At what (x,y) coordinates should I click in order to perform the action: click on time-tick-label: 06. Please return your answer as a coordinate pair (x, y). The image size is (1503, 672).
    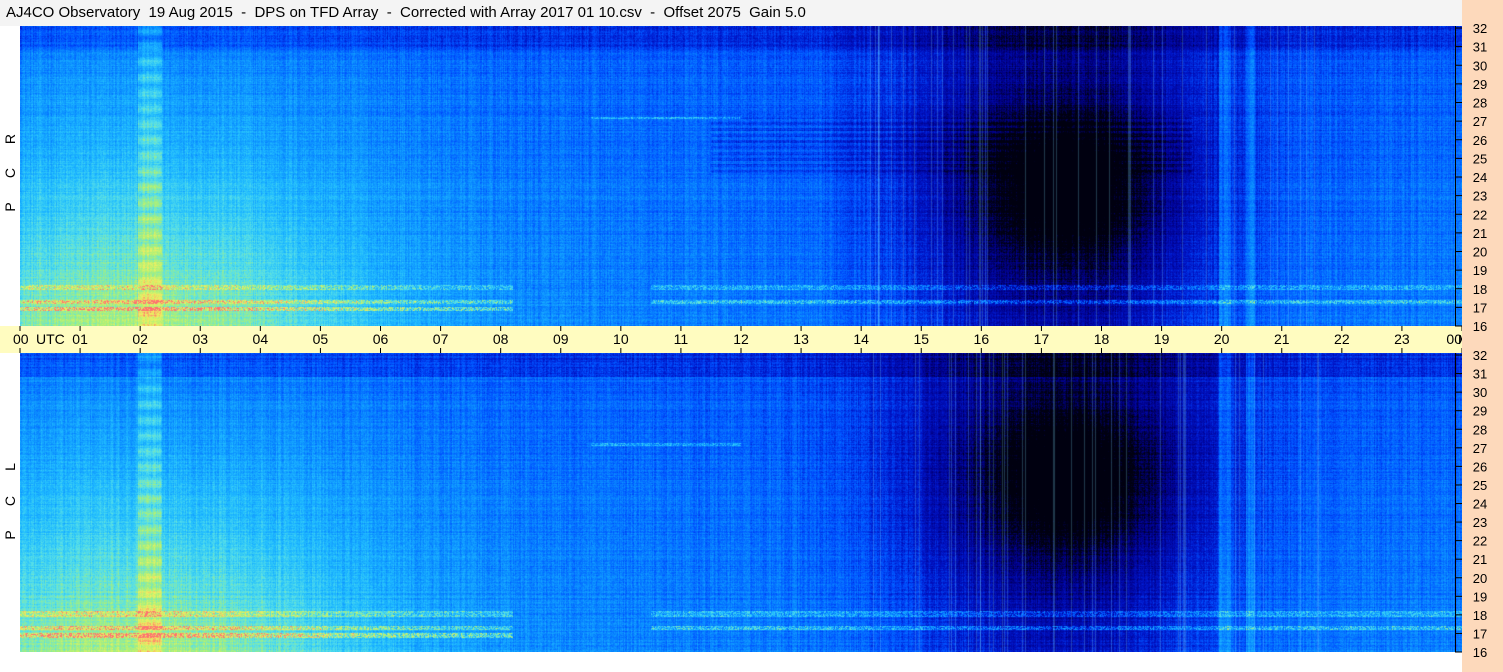
    Looking at the image, I should click on (381, 339).